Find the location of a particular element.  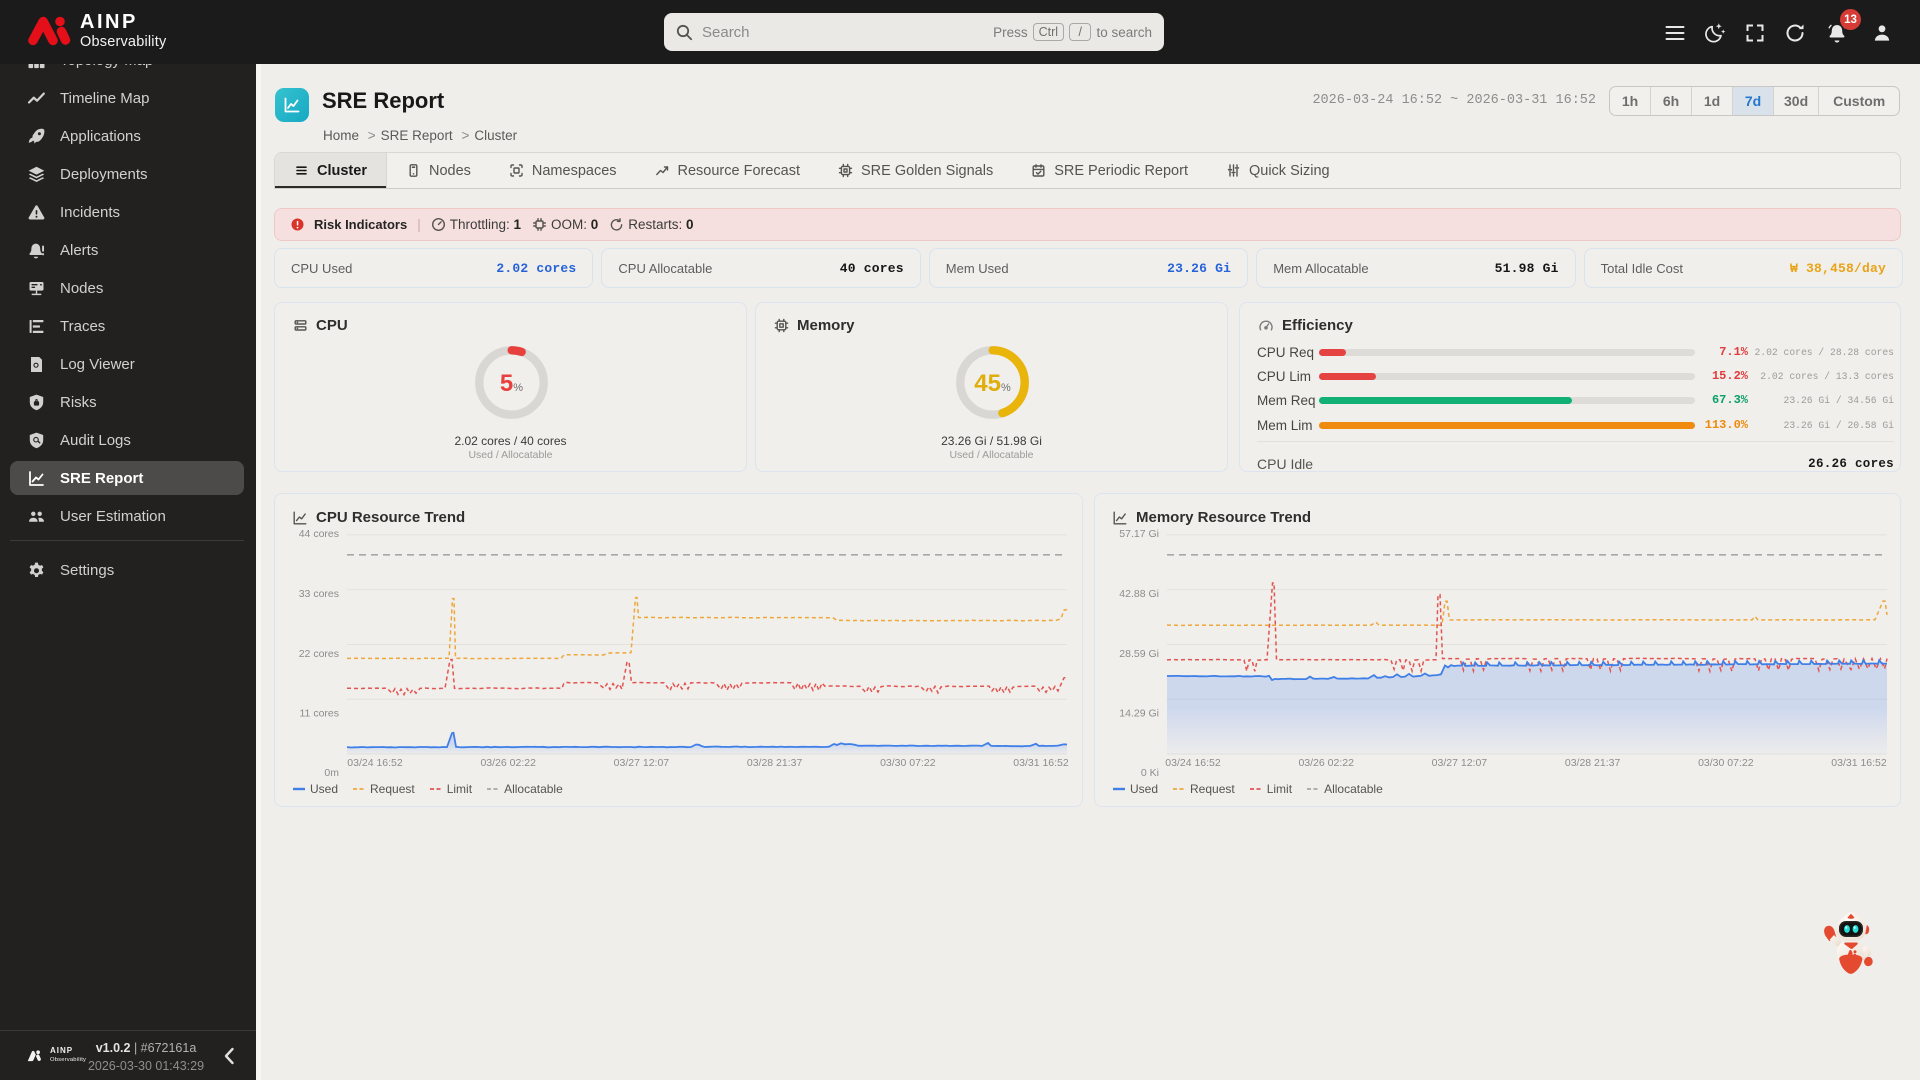

svg-text: 0 Ki is located at coordinates (1150, 773).